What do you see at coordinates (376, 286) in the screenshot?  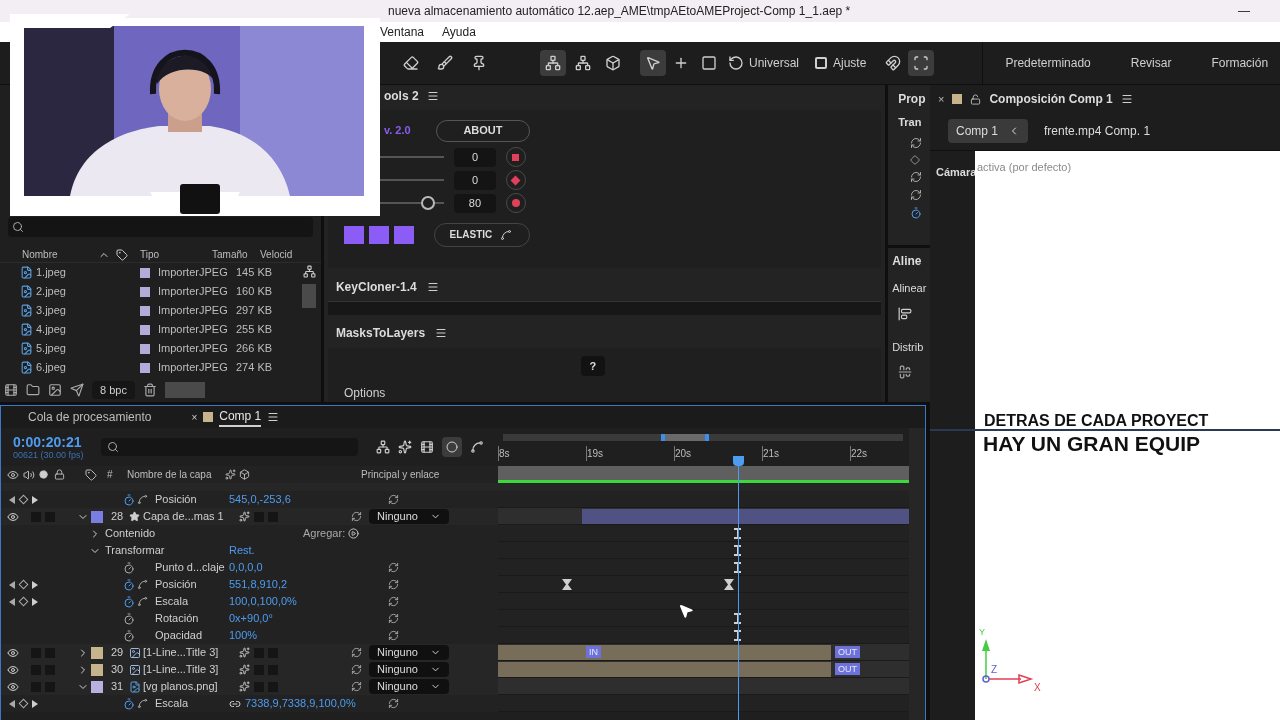 I see `panel-tab: KeyCloner-1.4` at bounding box center [376, 286].